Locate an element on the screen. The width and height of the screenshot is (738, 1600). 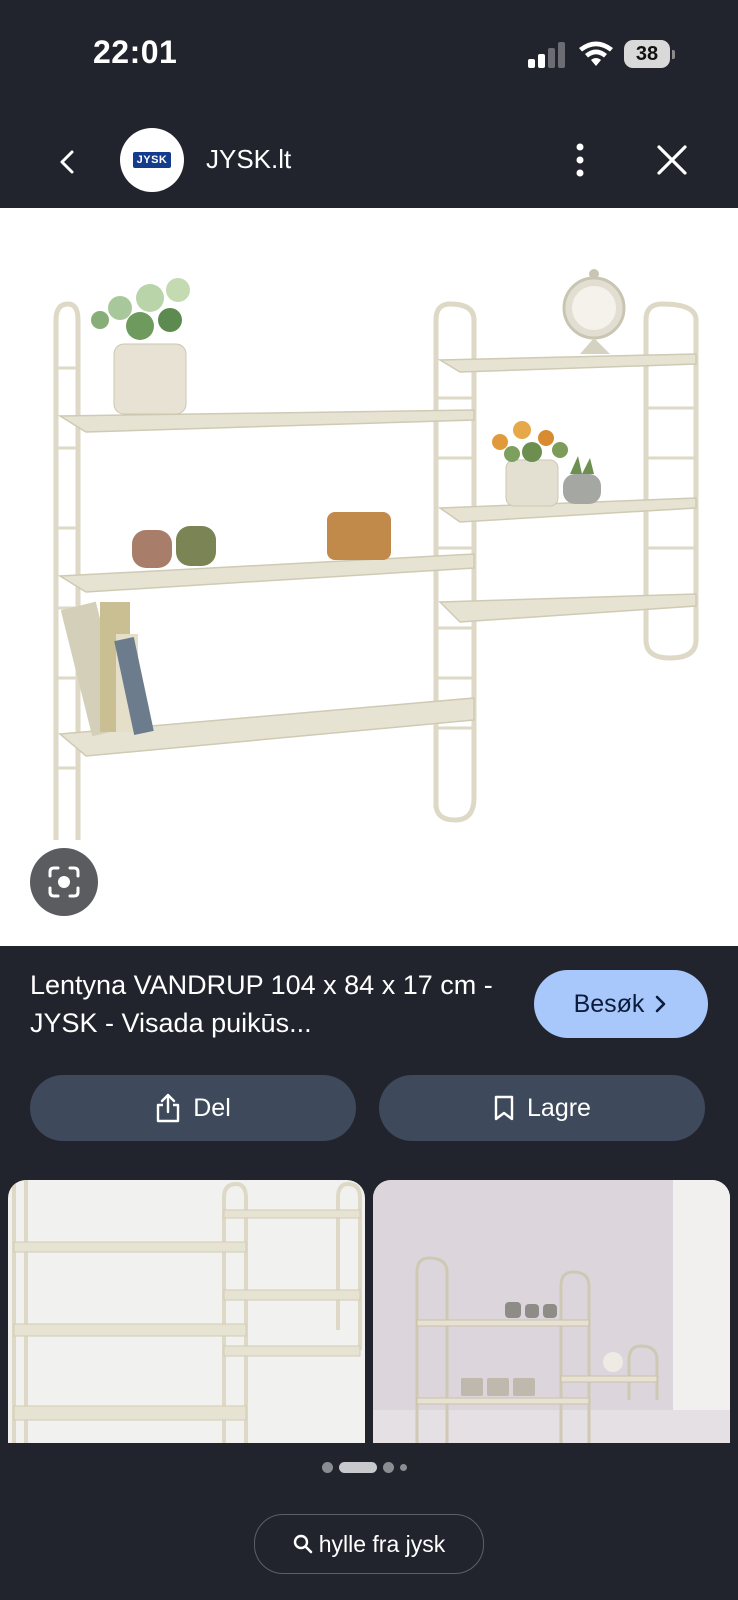
visit-label: Besøk is located at coordinates (609, 1003).